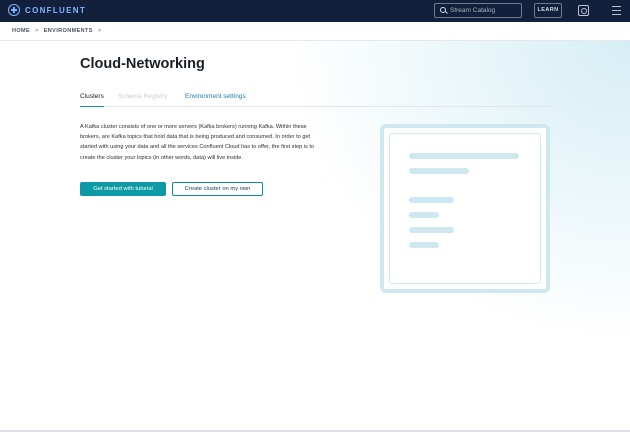  What do you see at coordinates (217, 189) in the screenshot?
I see `create-cluster-button: Create cluster on my own` at bounding box center [217, 189].